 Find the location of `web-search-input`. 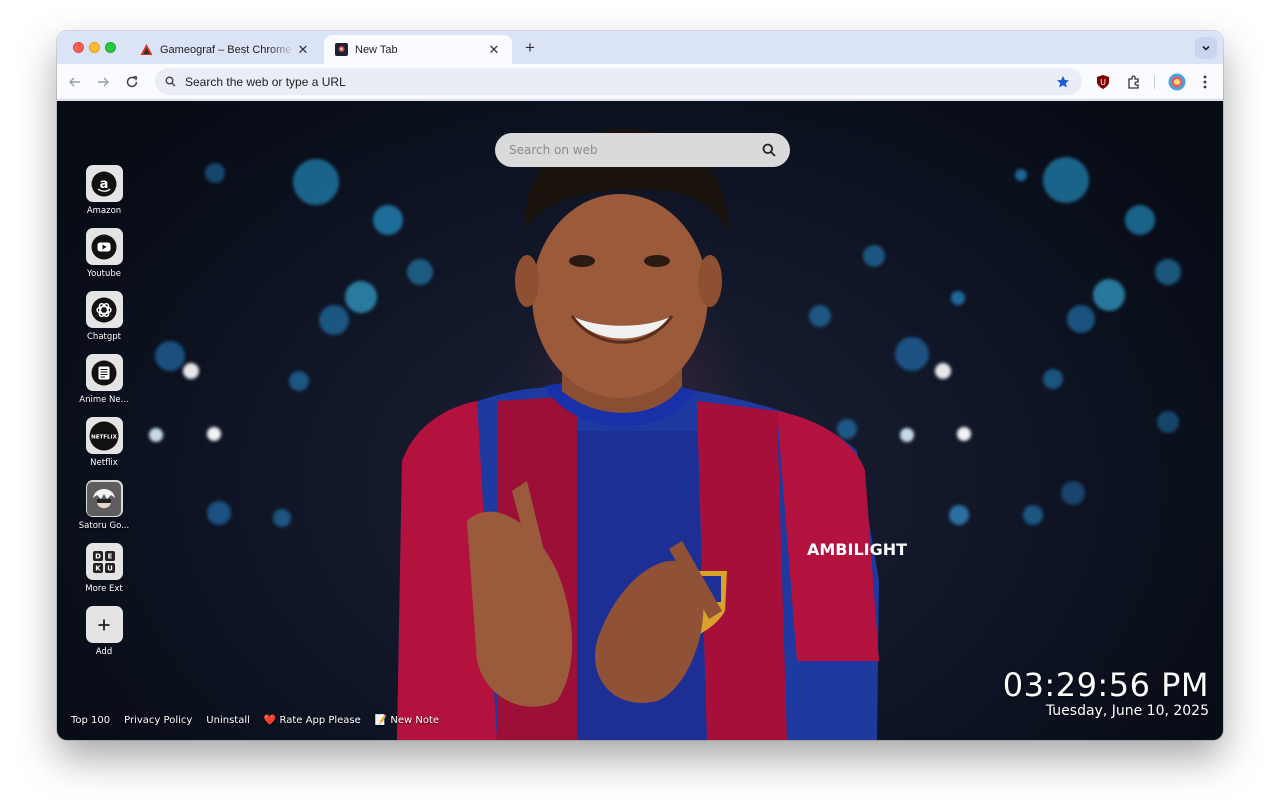

web-search-input is located at coordinates (635, 150).